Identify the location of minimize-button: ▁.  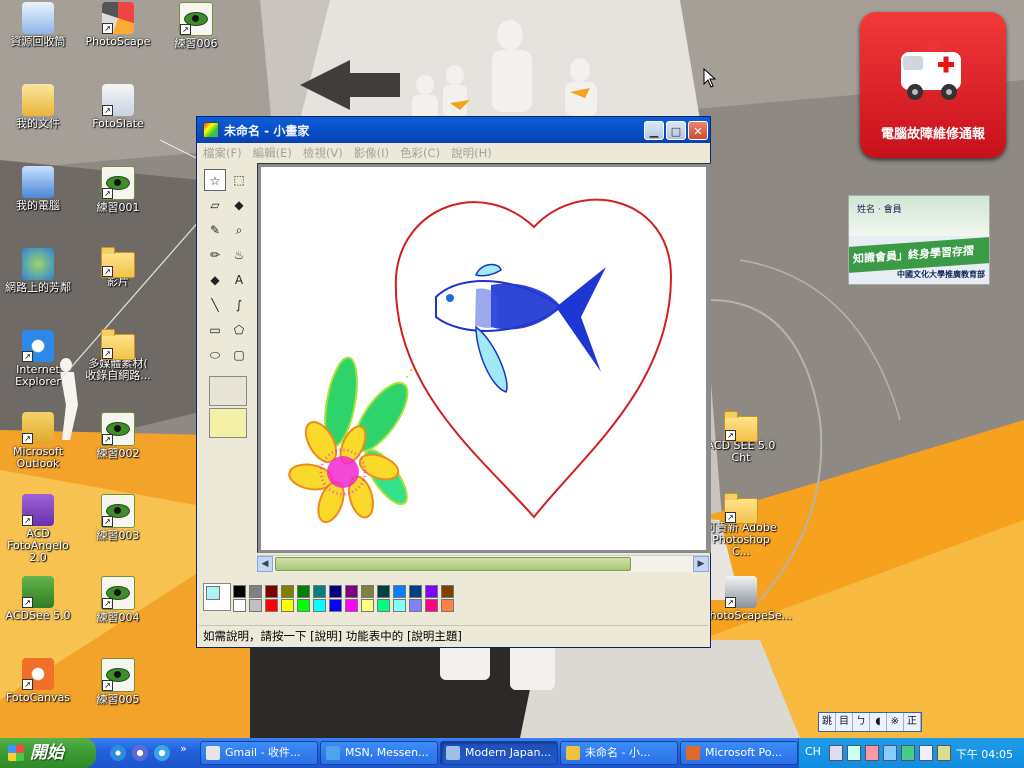
(654, 130).